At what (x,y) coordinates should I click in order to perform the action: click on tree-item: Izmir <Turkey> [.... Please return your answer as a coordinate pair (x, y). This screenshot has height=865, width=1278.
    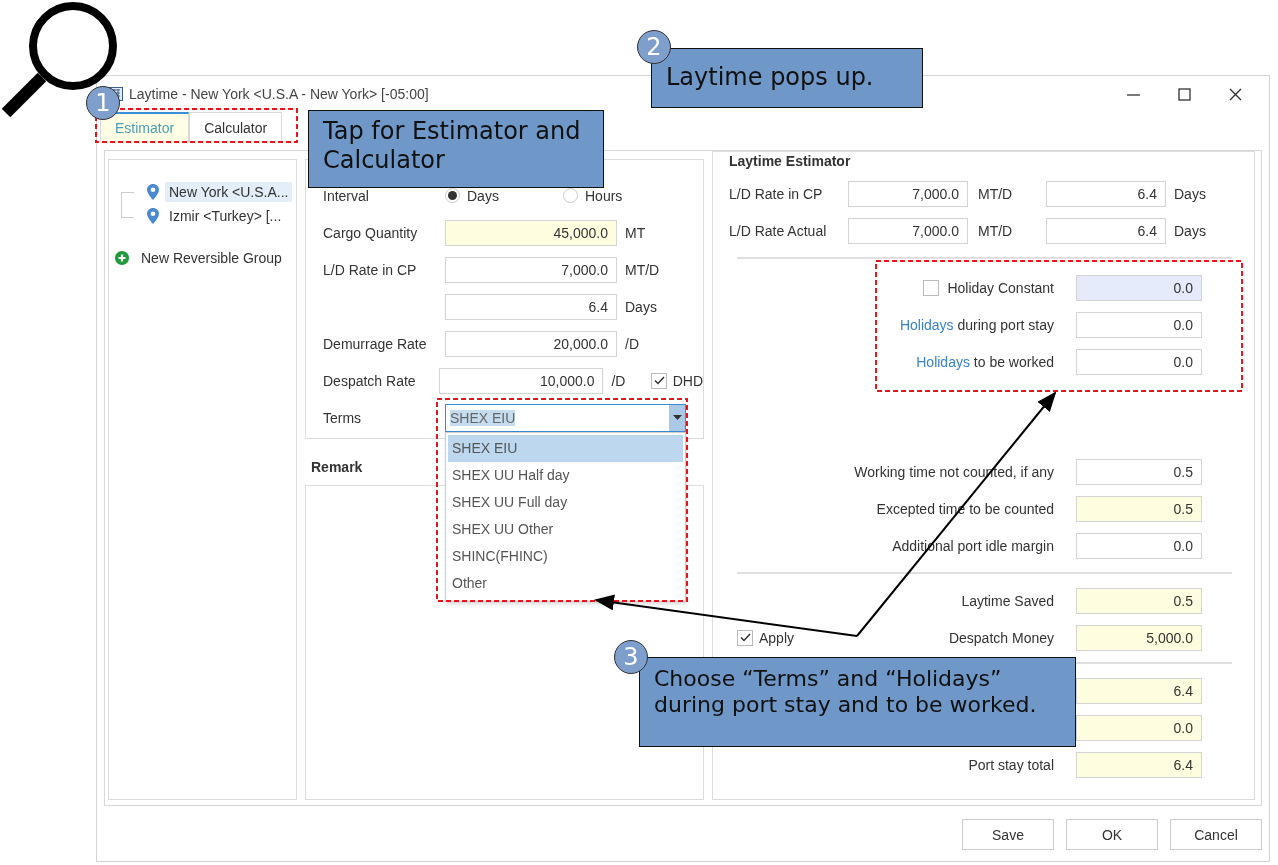
    Looking at the image, I should click on (225, 216).